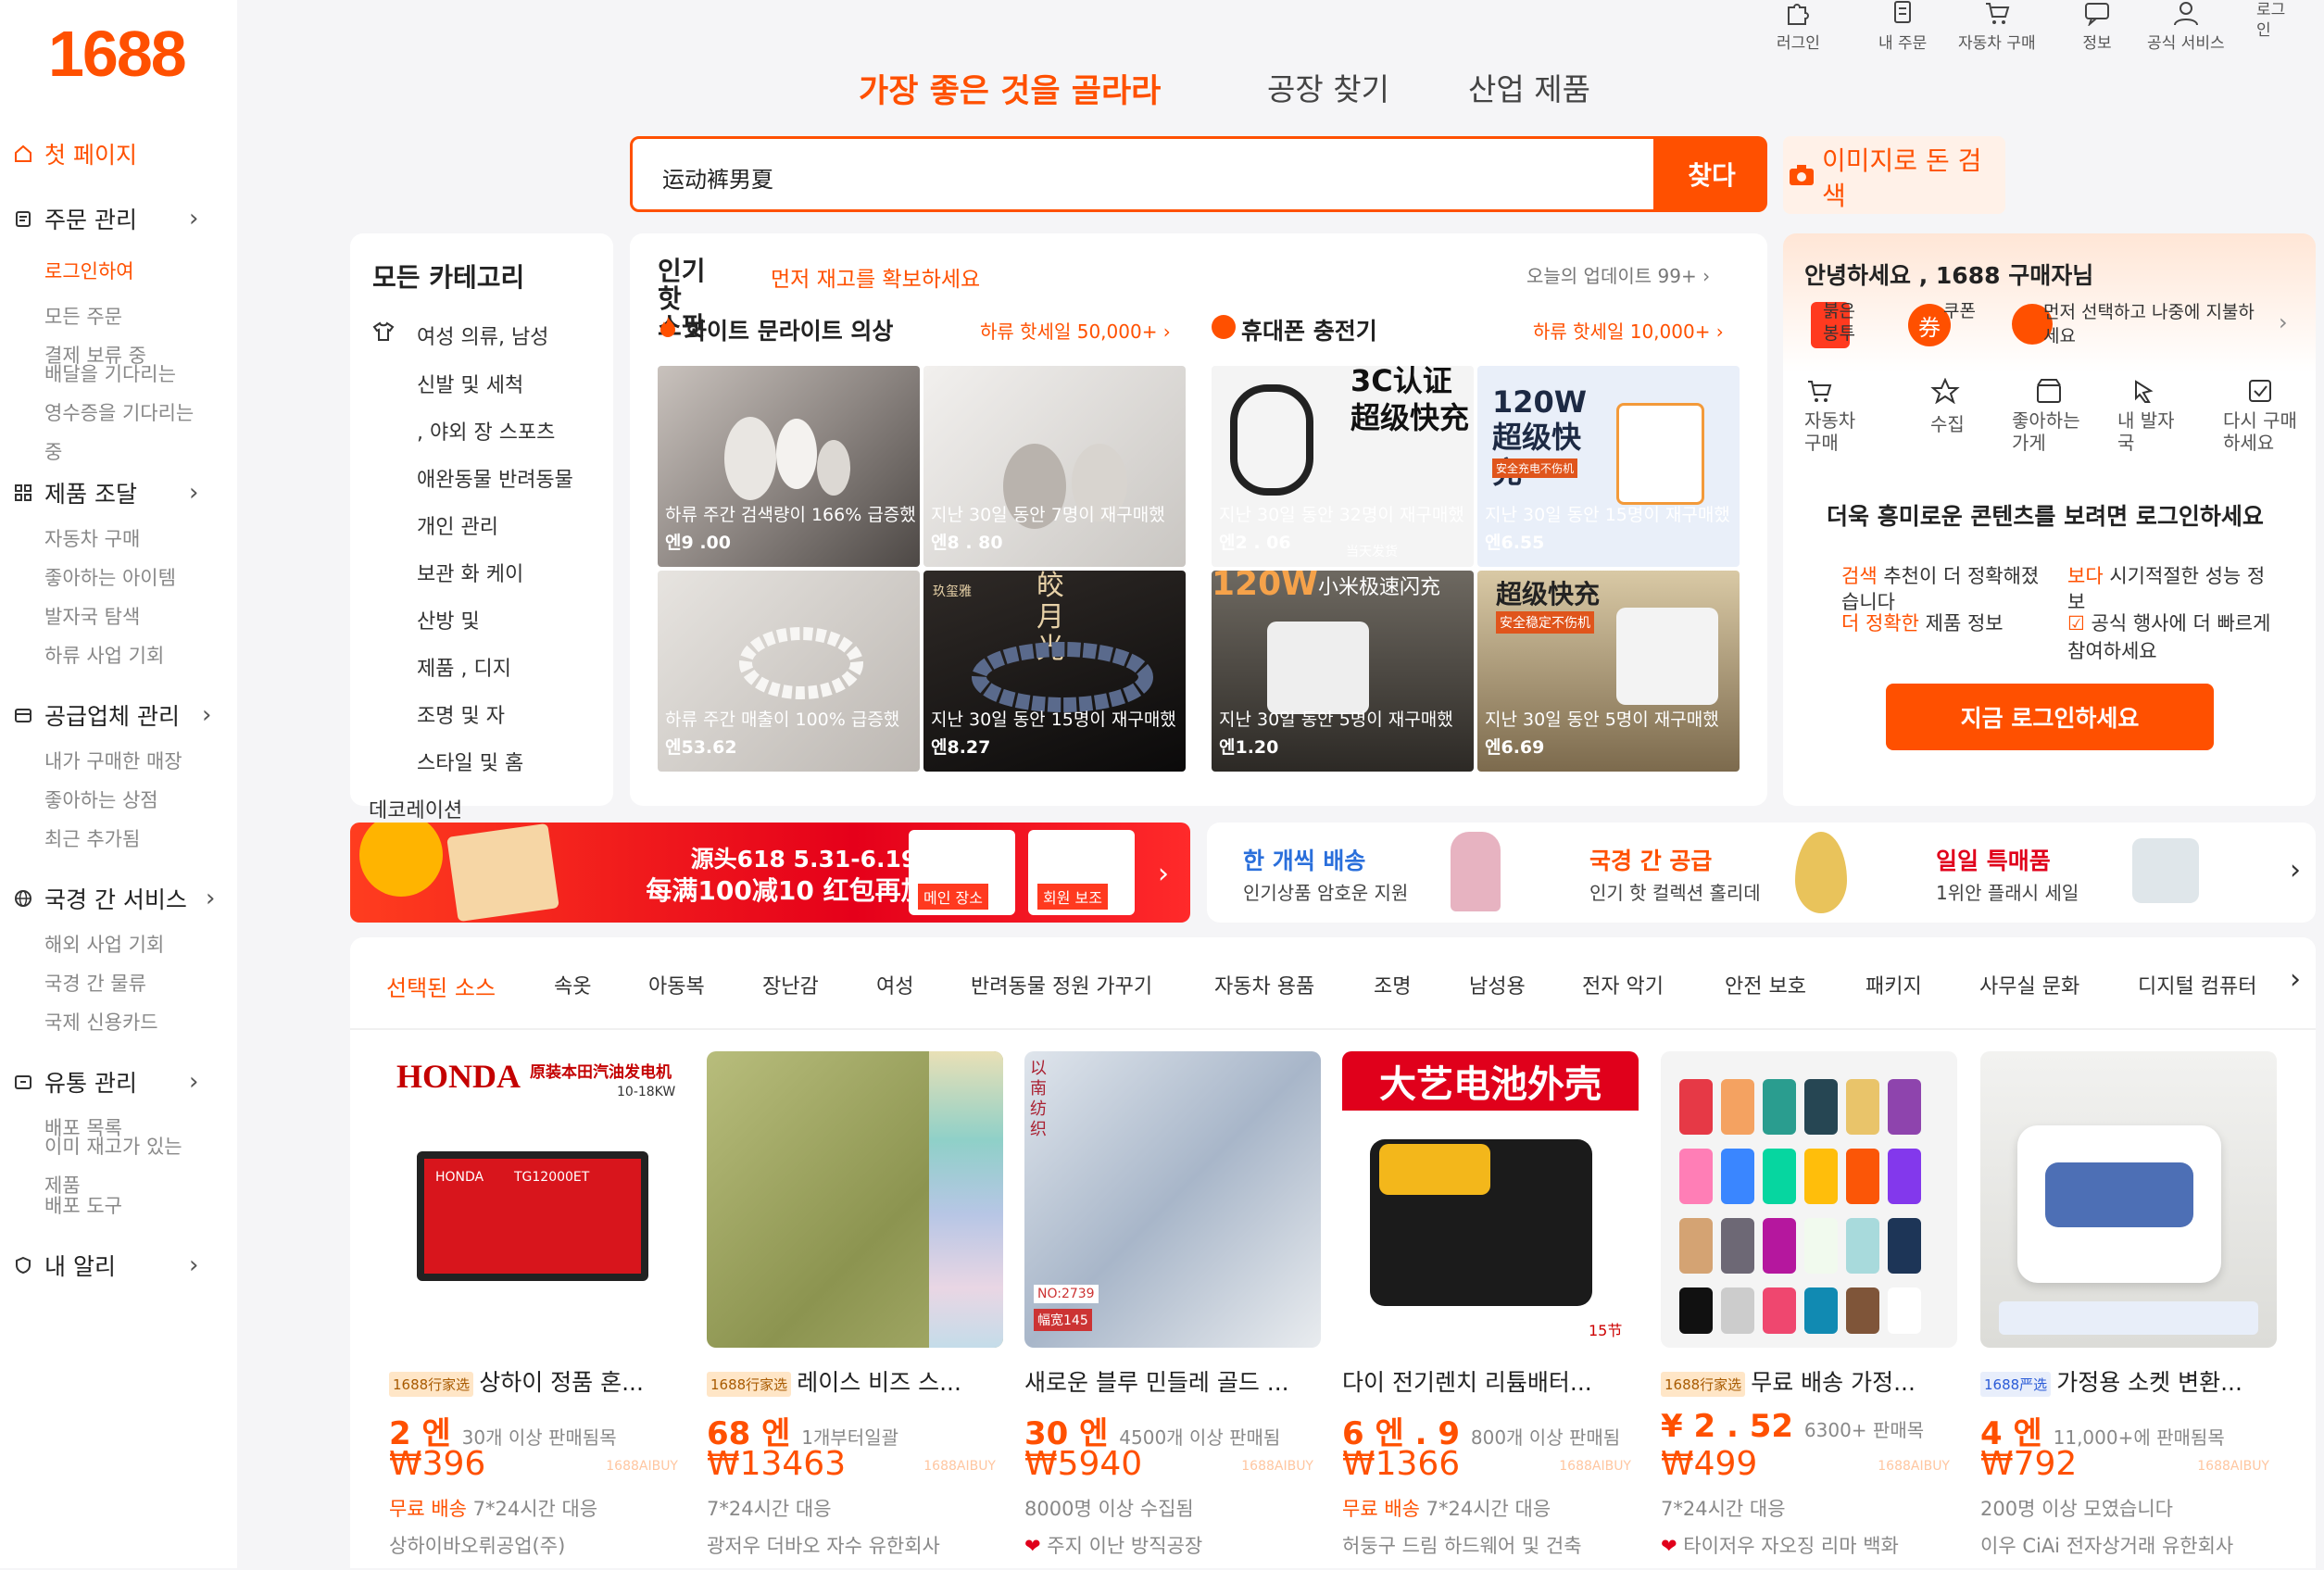  Describe the element at coordinates (114, 898) in the screenshot. I see `sidebar-item-crossborder: 국경 간 서비스 ›` at that location.